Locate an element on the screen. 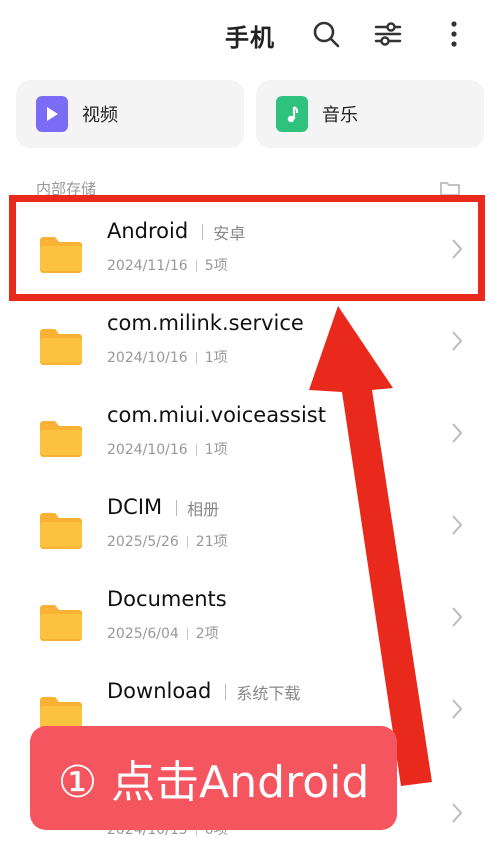 This screenshot has height=853, width=500. instruction-banner: ① 点击Android is located at coordinates (213, 778).